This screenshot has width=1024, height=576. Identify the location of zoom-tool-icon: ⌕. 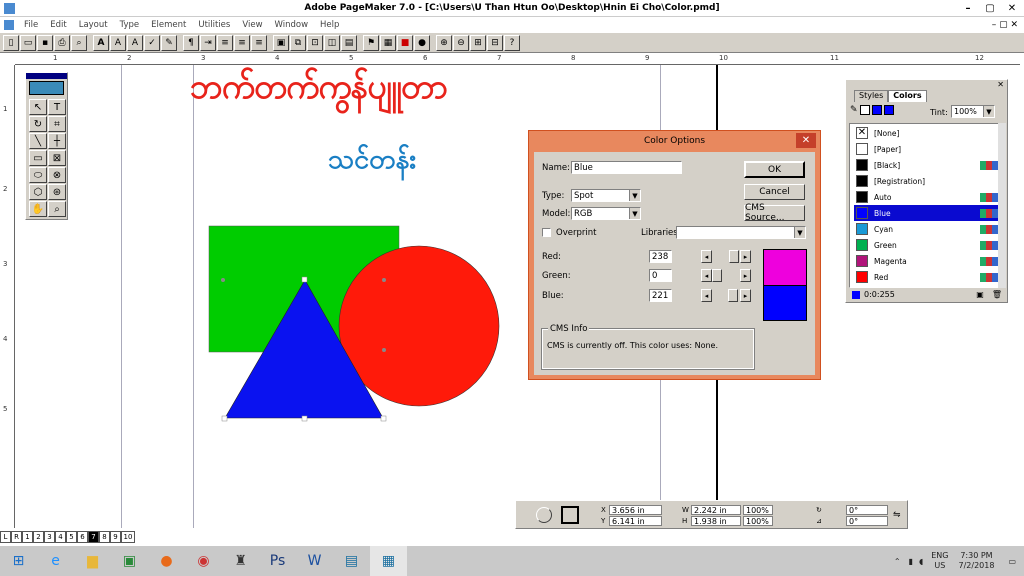
(57, 209).